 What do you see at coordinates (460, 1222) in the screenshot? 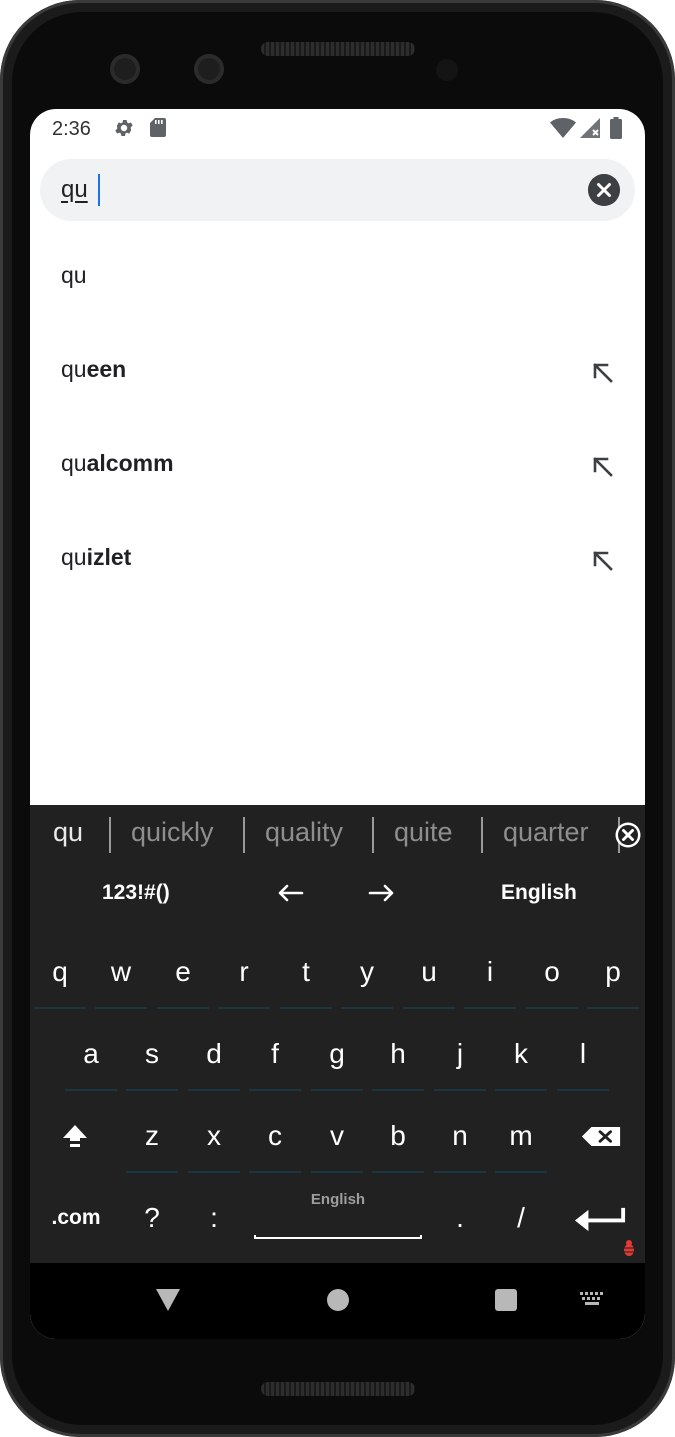
I see `period-key: .` at bounding box center [460, 1222].